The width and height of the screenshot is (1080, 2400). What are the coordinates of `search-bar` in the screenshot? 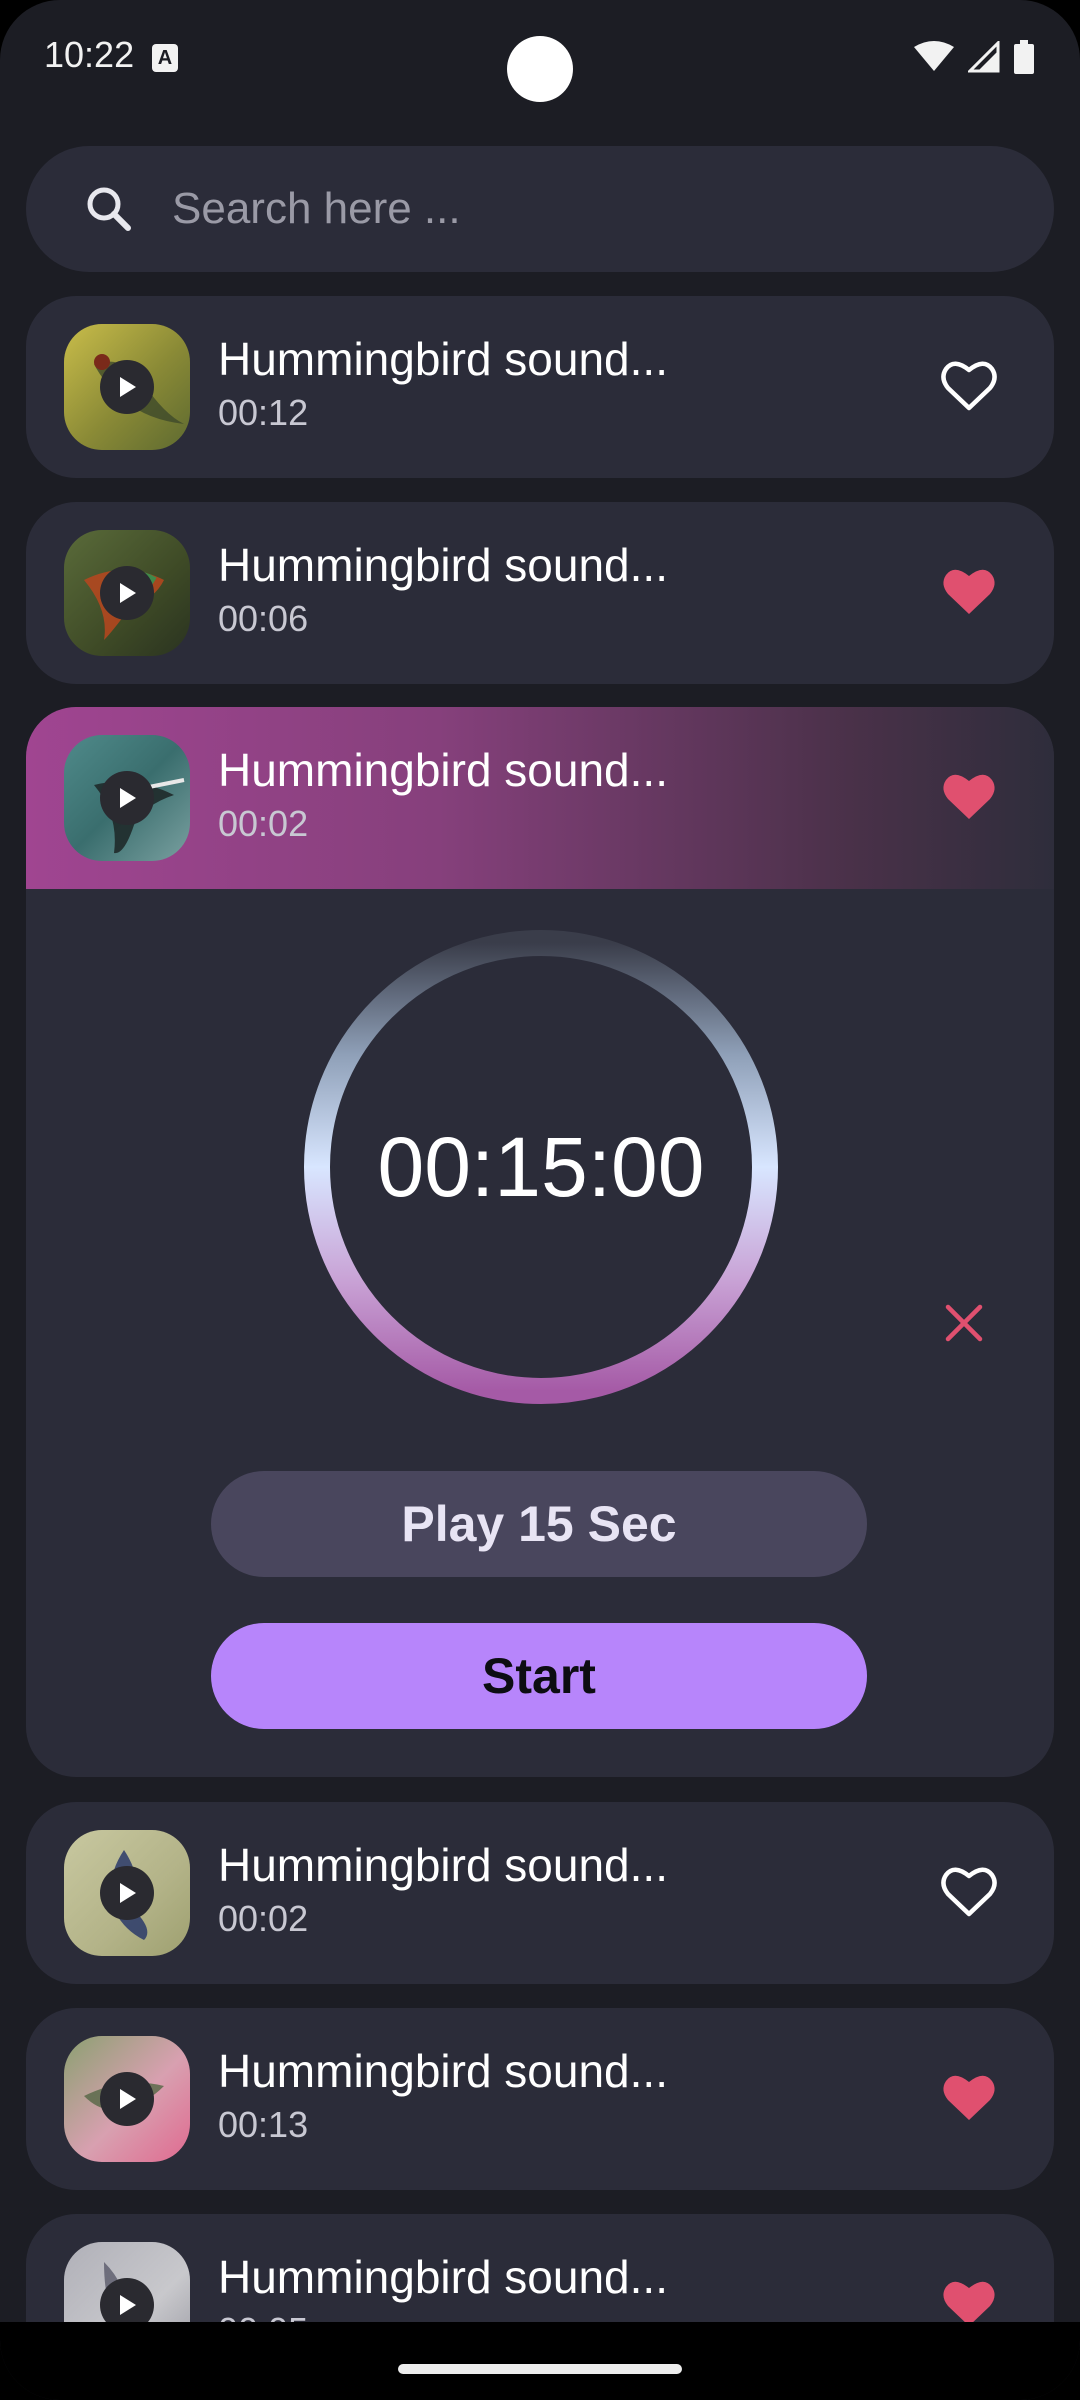 It's located at (540, 209).